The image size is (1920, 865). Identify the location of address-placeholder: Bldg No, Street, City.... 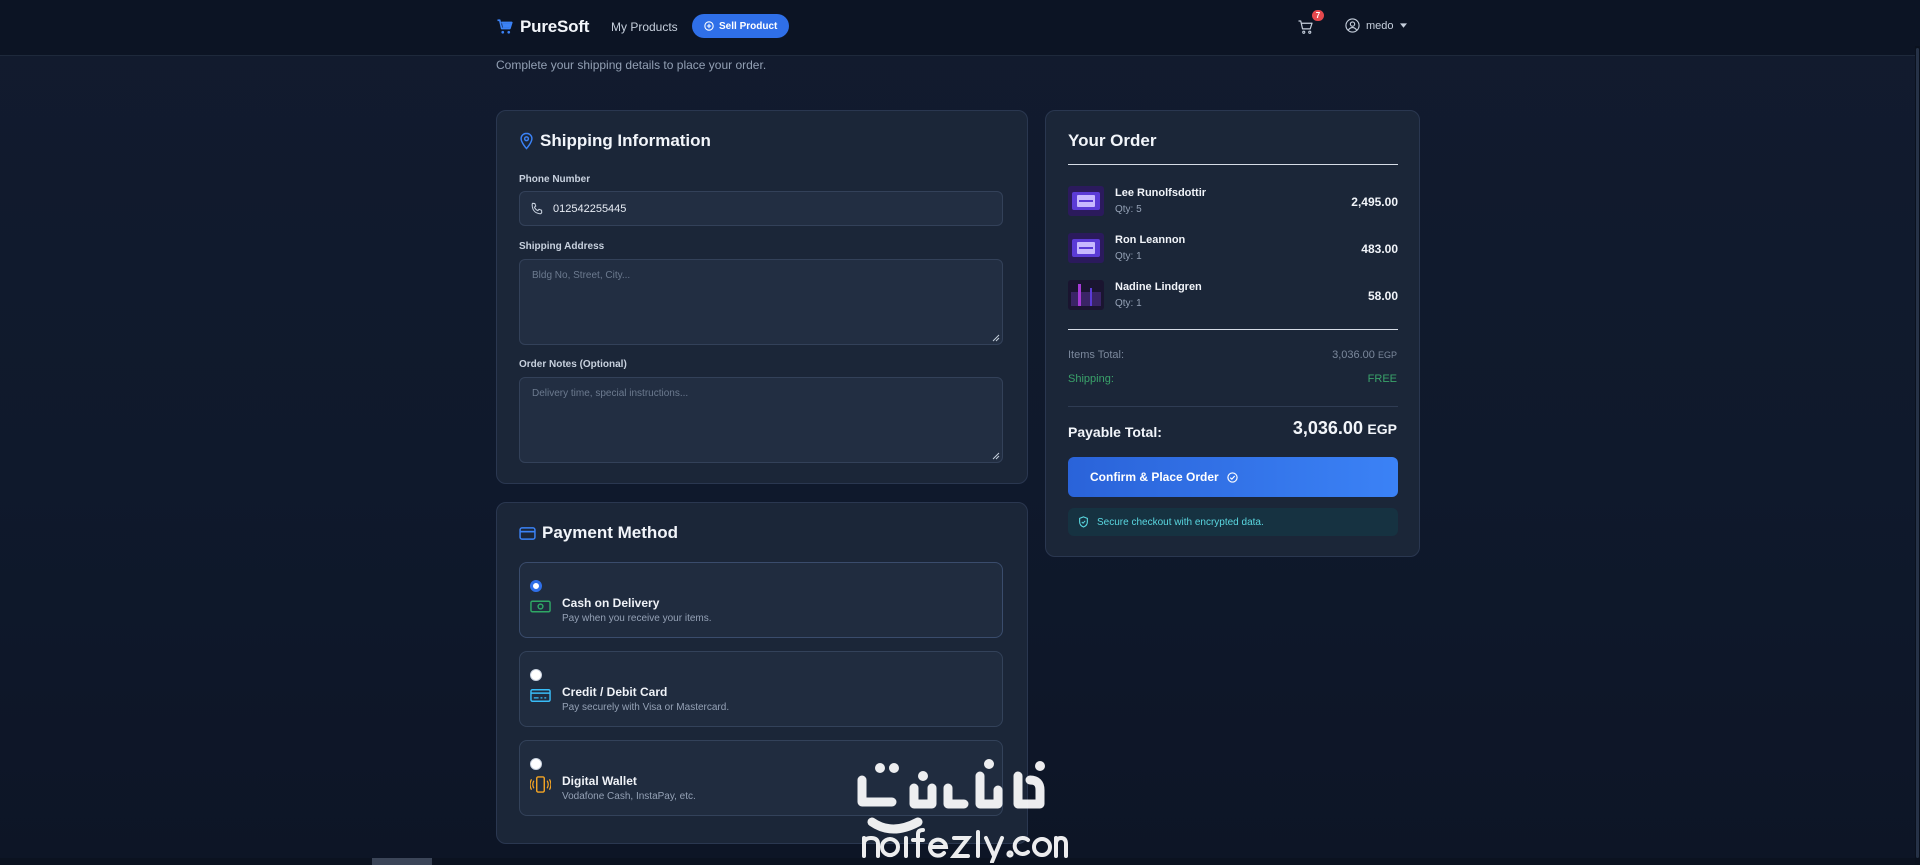
(581, 275).